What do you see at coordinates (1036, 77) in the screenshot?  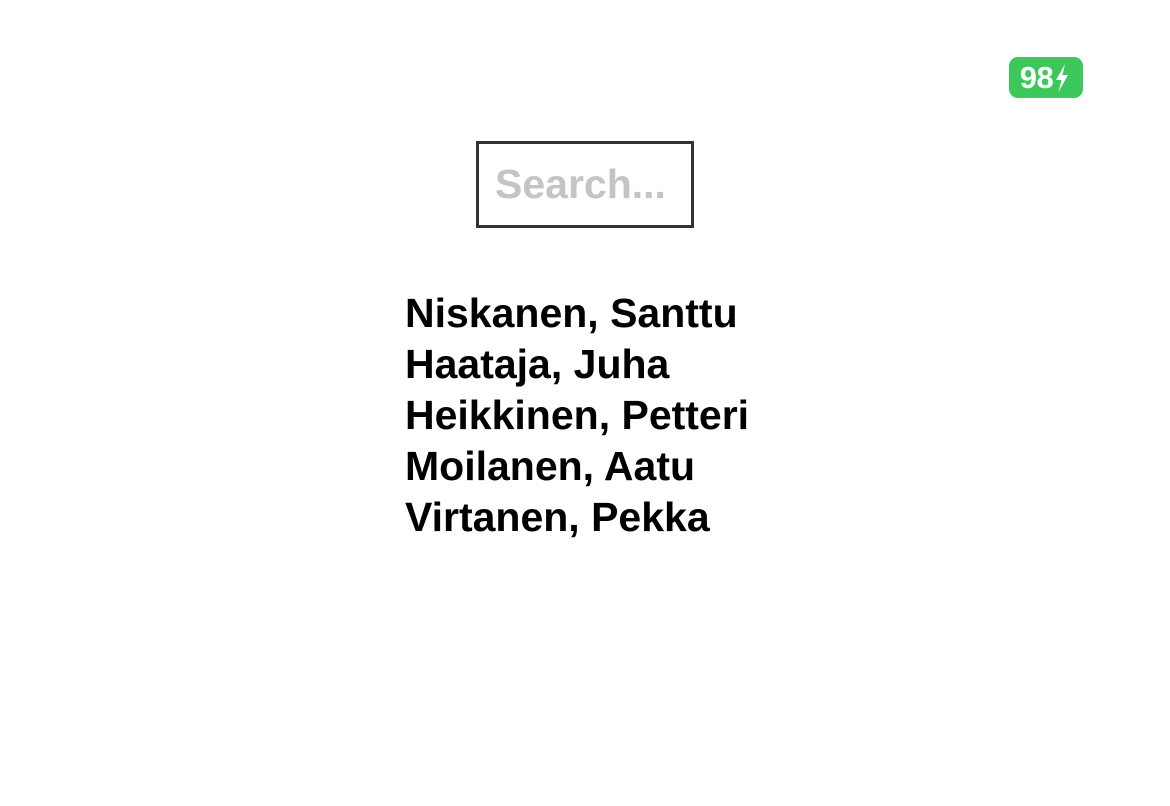 I see `battery-level: 98` at bounding box center [1036, 77].